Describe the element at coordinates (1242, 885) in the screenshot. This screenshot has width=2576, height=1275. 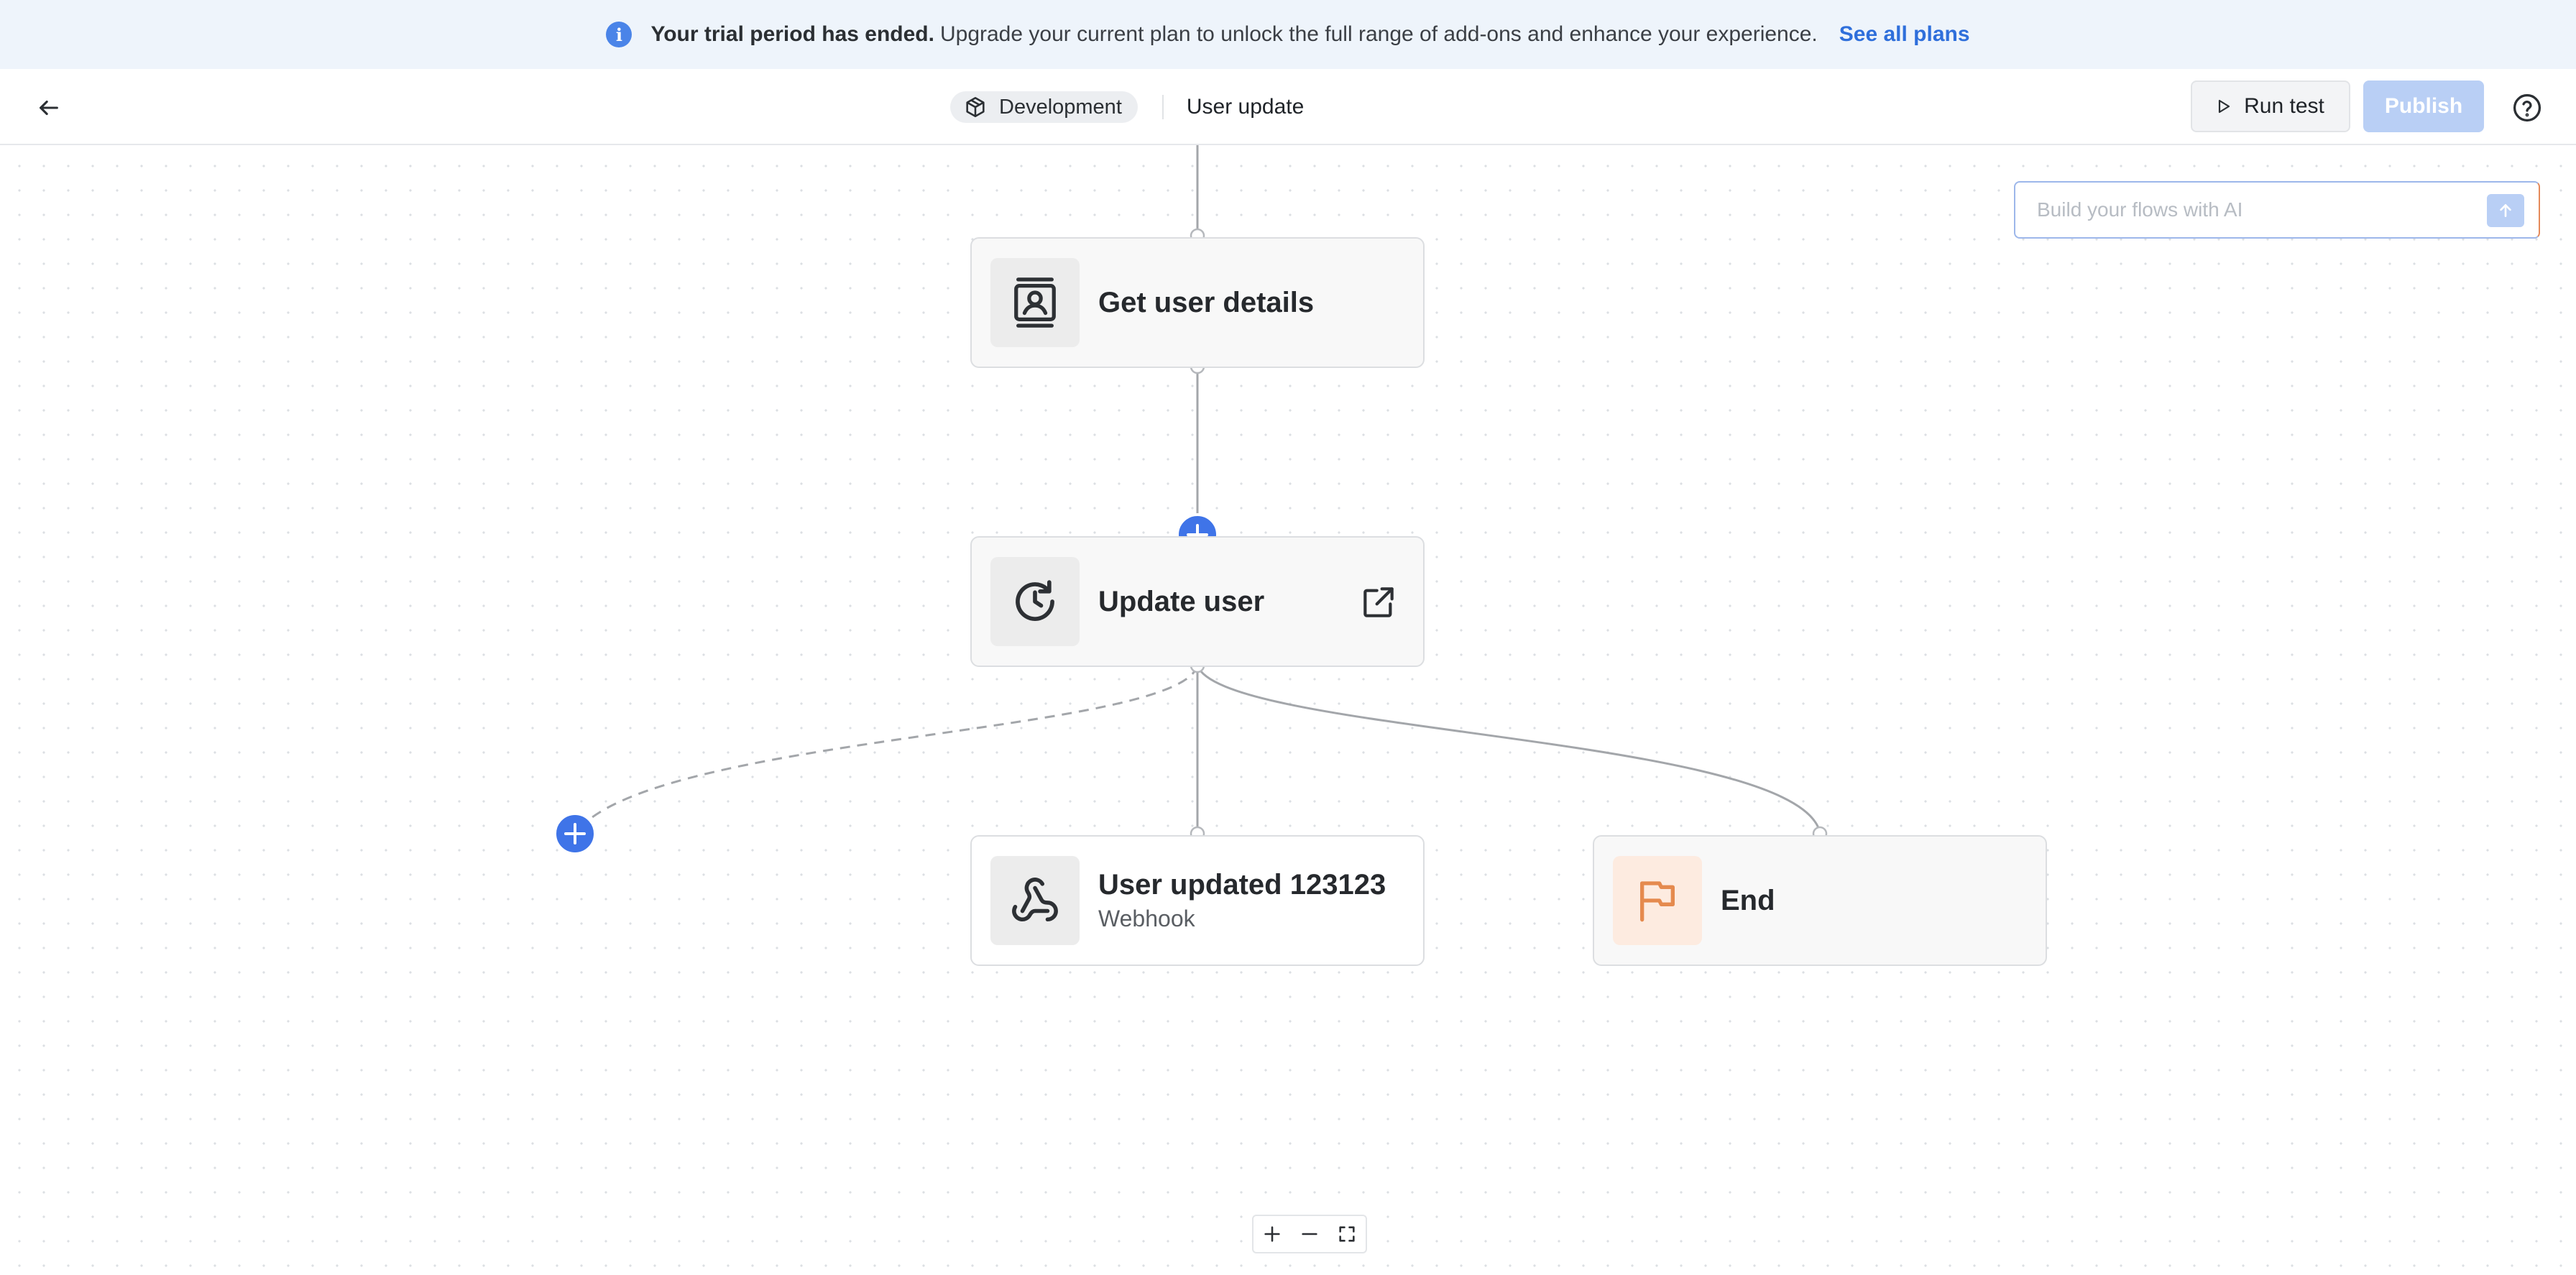
I see `node-title: User updated 123123` at that location.